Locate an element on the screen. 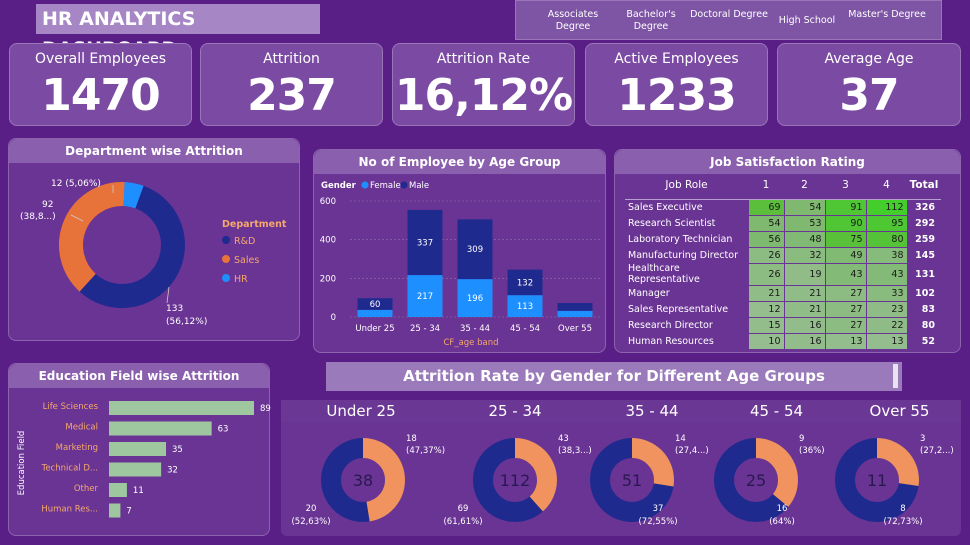 This screenshot has height=545, width=970. donut-center-total: 51 is located at coordinates (632, 480).